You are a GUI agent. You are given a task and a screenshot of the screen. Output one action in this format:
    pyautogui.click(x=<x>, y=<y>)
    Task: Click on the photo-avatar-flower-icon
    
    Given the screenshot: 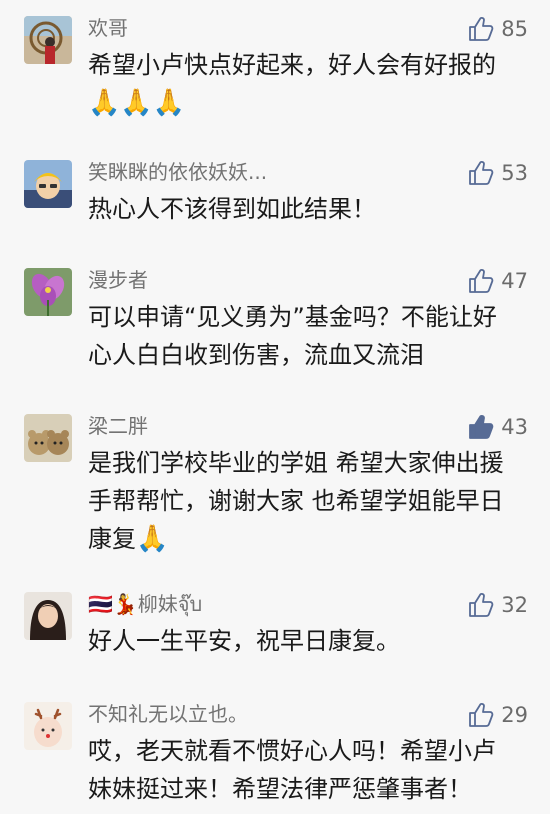 What is the action you would take?
    pyautogui.click(x=48, y=292)
    